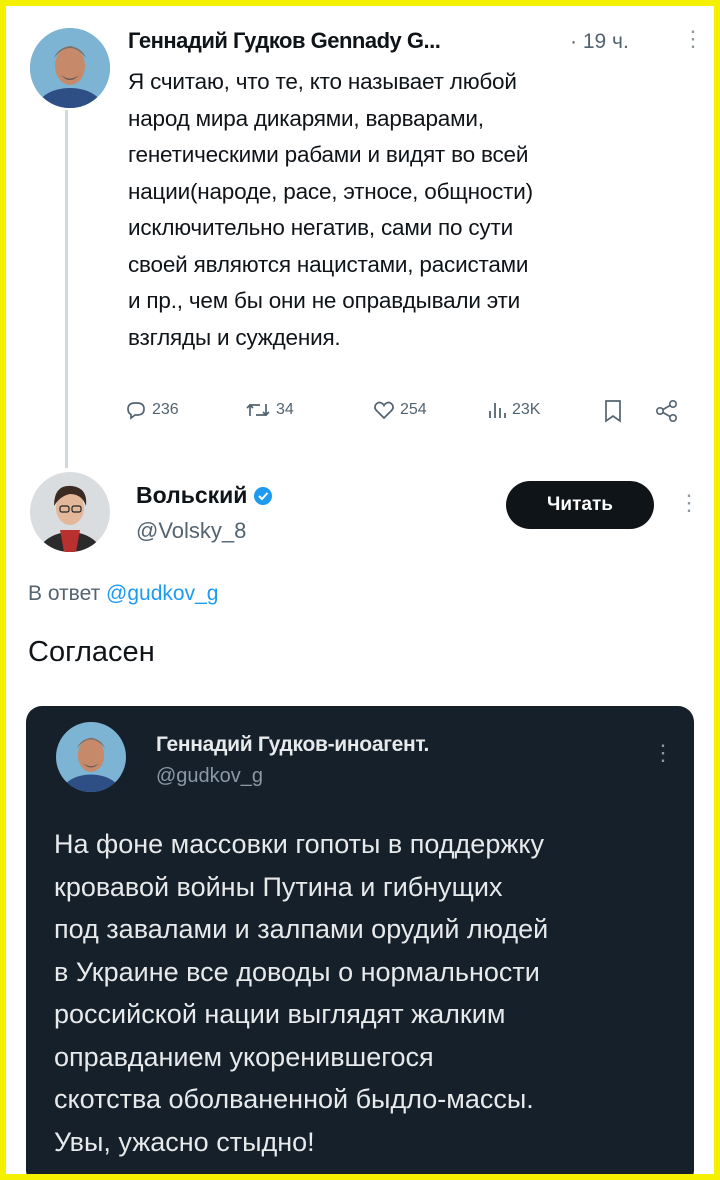 The height and width of the screenshot is (1180, 720). Describe the element at coordinates (605, 41) in the screenshot. I see `time-value: 19 ч.` at that location.